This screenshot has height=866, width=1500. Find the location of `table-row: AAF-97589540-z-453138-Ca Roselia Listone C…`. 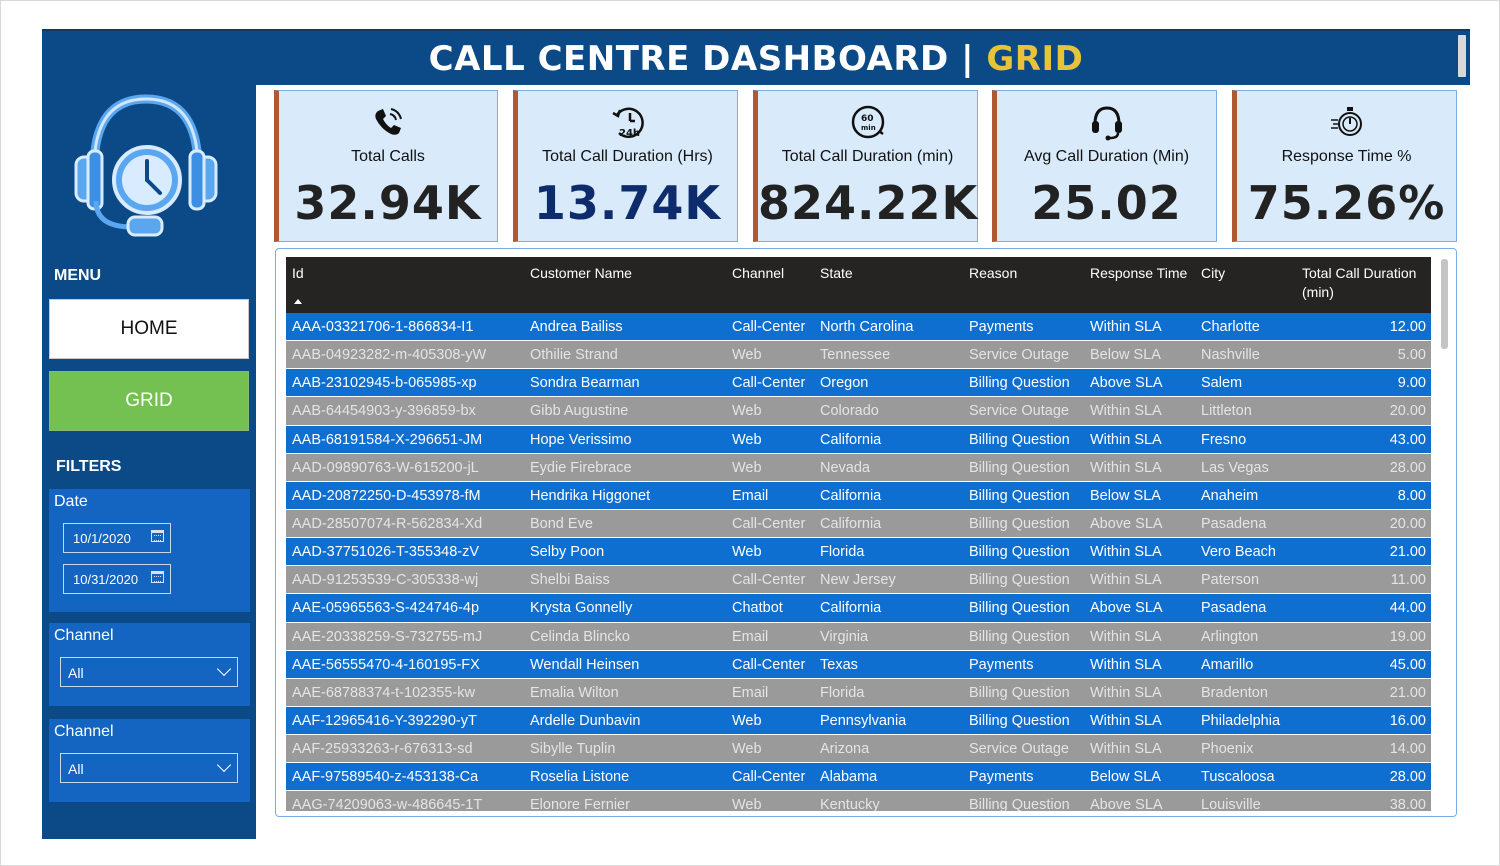

table-row: AAF-97589540-z-453138-Ca Roselia Listone C… is located at coordinates (858, 777).